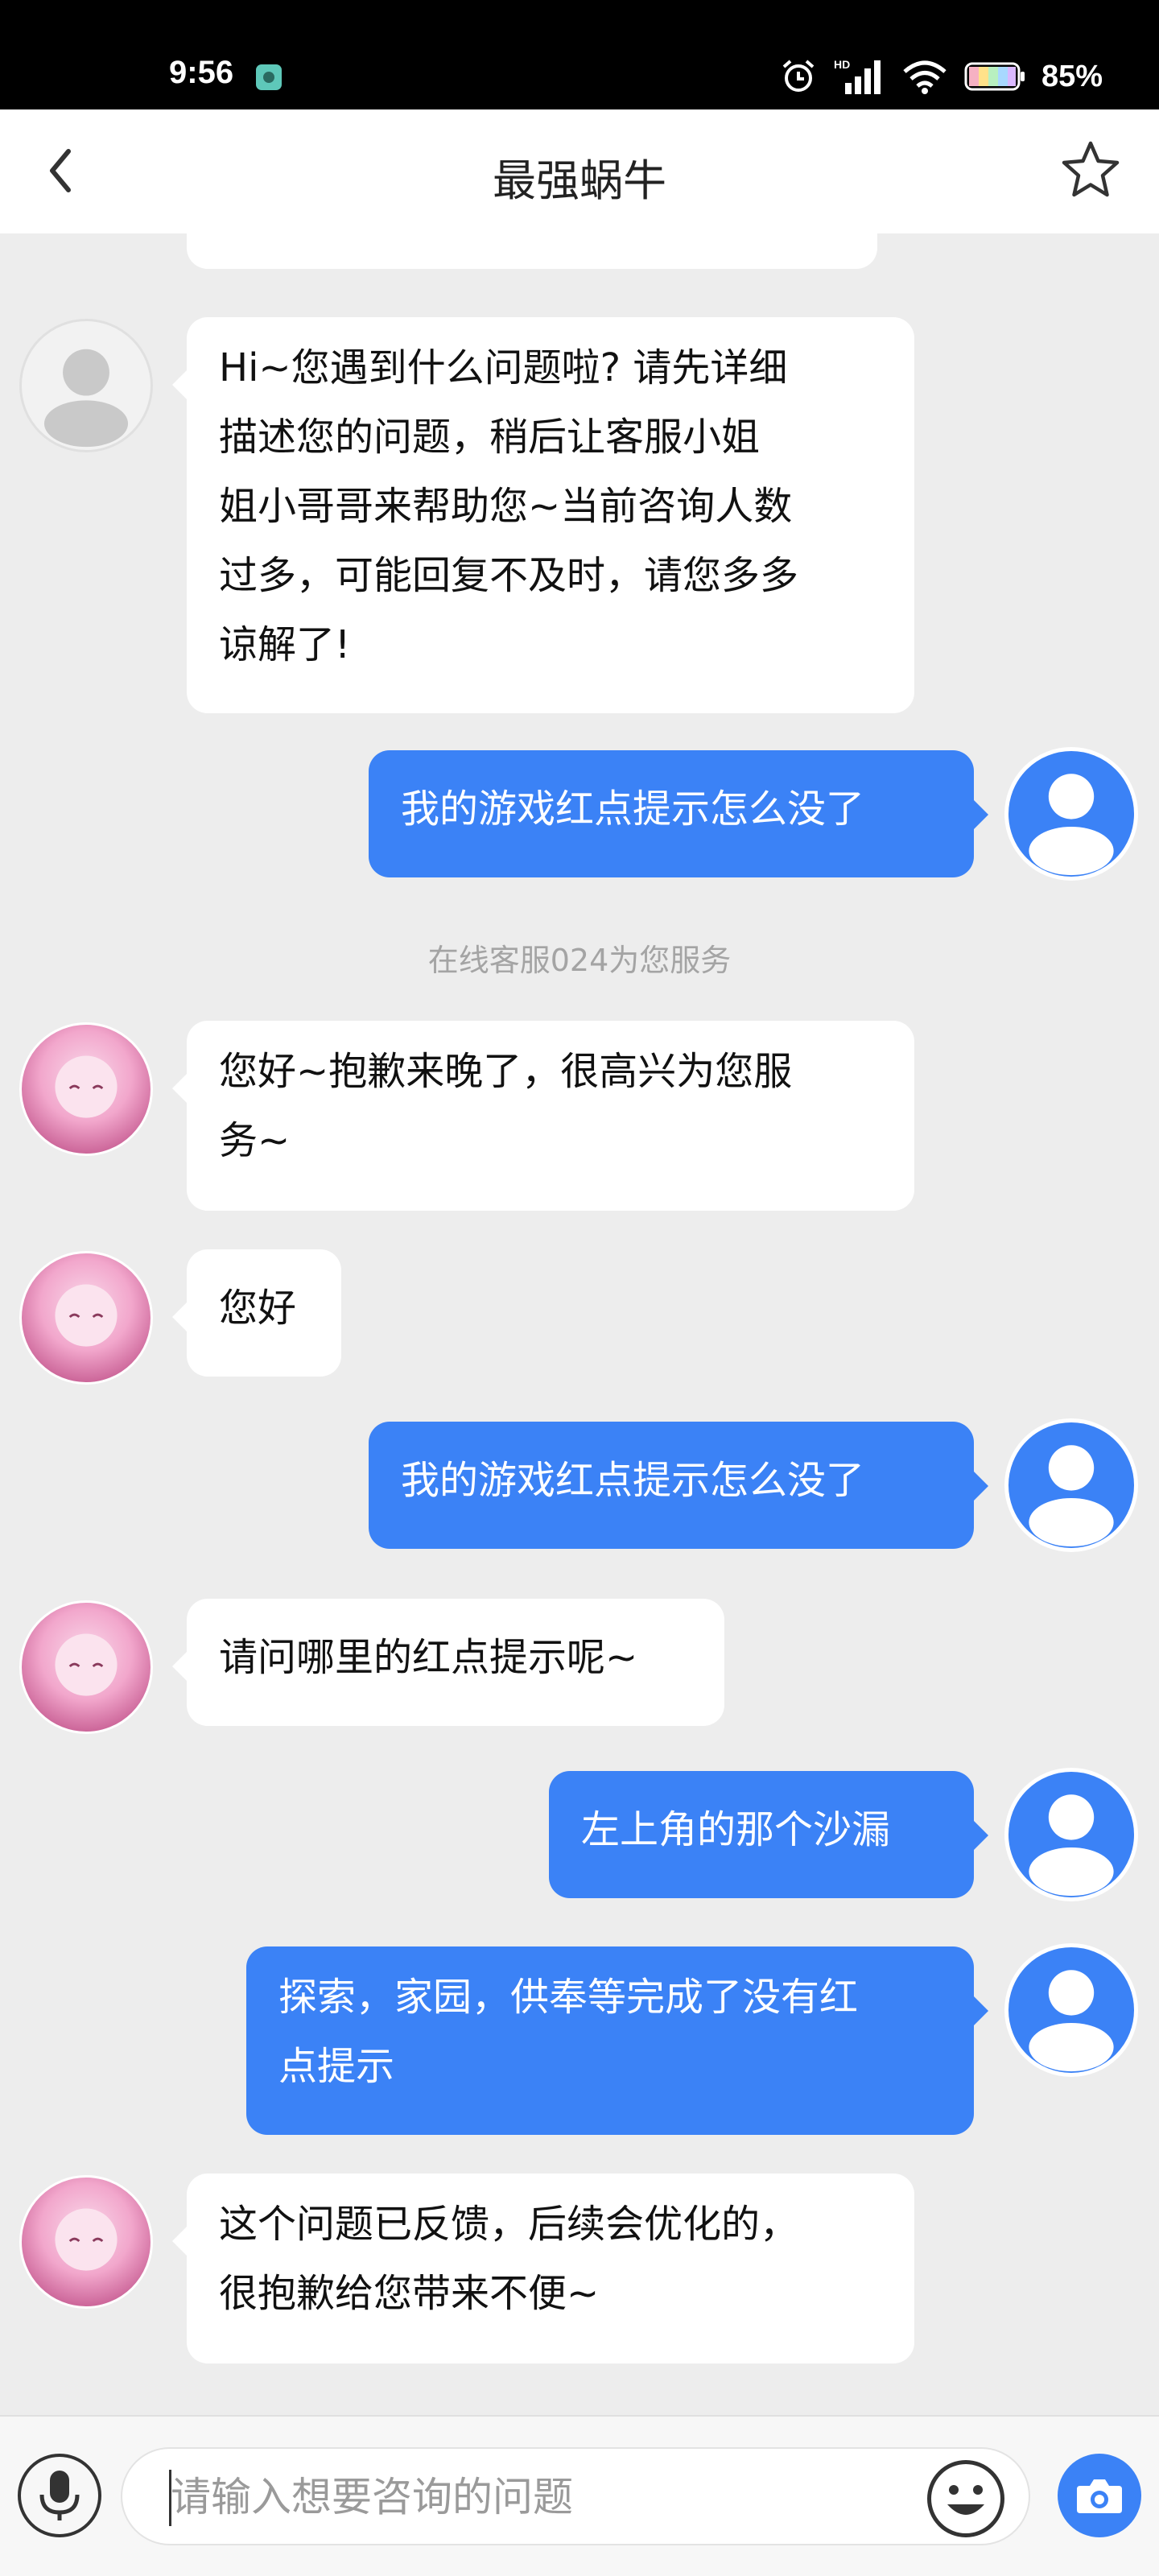  What do you see at coordinates (532, 251) in the screenshot?
I see `message-bubble-partial` at bounding box center [532, 251].